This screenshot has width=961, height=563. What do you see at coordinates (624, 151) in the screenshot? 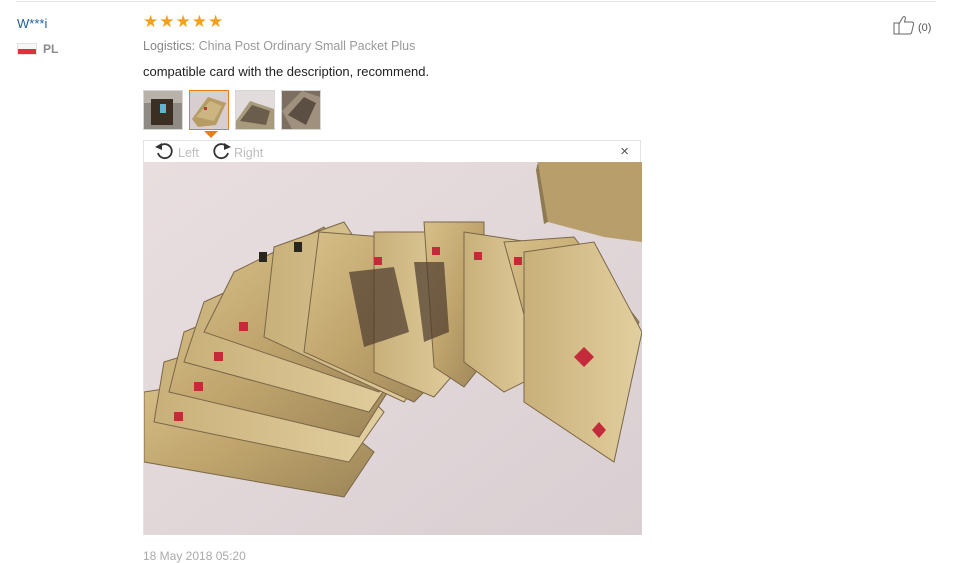
I see `close-viewer-button: ×` at bounding box center [624, 151].